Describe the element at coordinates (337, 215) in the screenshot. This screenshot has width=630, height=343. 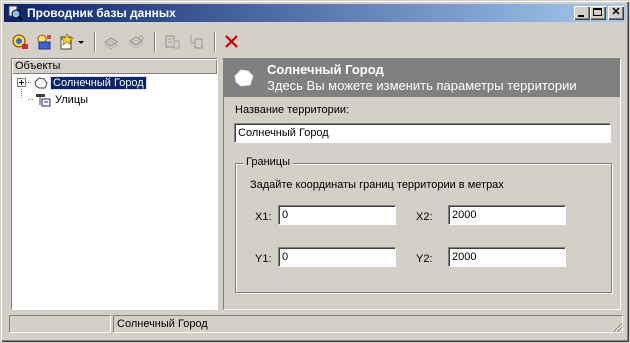
I see `x1-field: 0` at that location.